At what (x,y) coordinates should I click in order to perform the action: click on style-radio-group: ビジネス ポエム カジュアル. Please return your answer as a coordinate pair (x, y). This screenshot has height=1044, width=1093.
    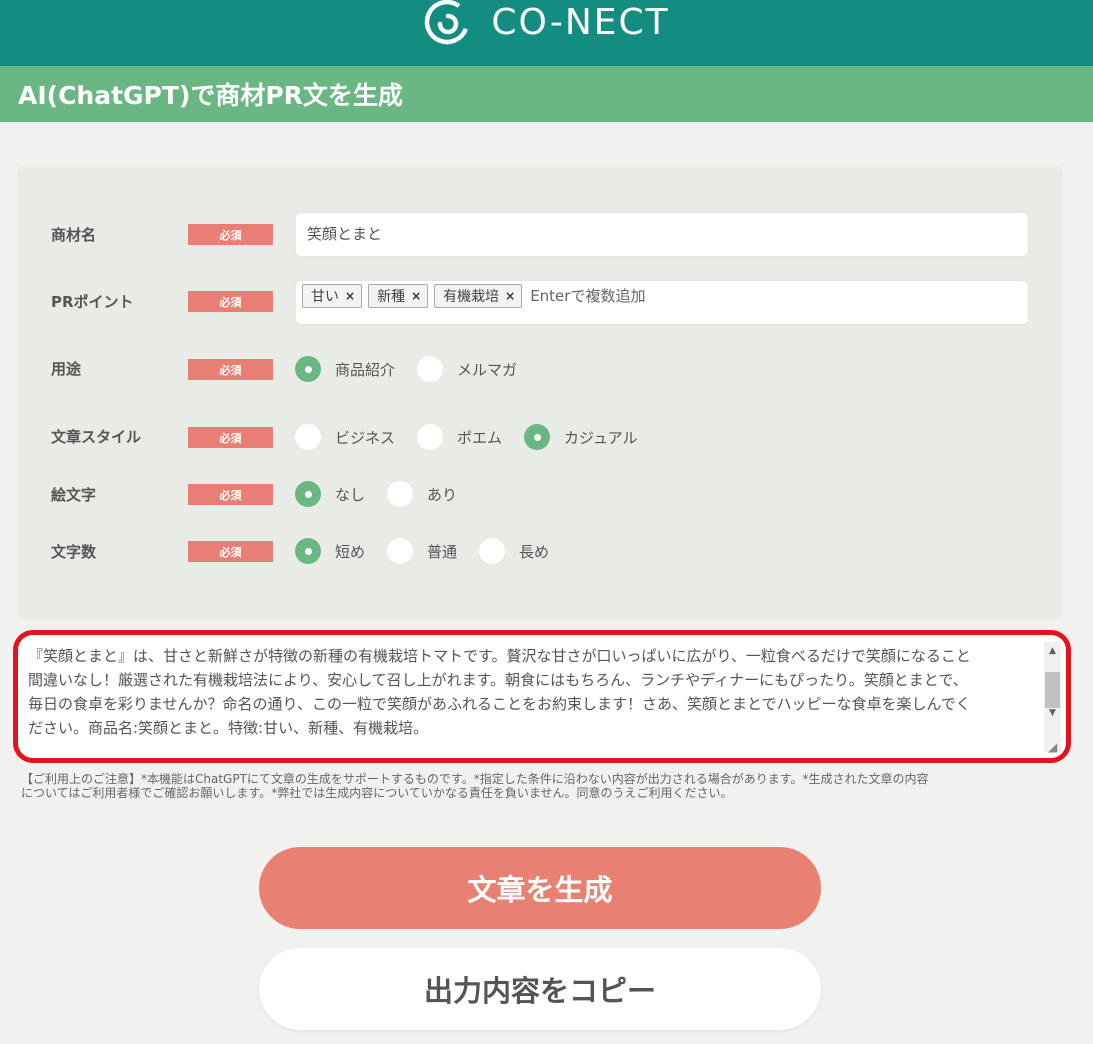
    Looking at the image, I should click on (477, 437).